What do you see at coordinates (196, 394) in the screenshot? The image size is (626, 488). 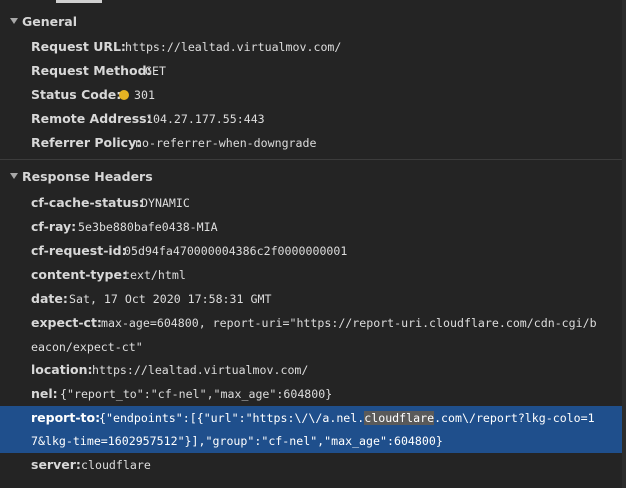 I see `nel-value: {"report_to":"cf-nel","max_age":604800}` at bounding box center [196, 394].